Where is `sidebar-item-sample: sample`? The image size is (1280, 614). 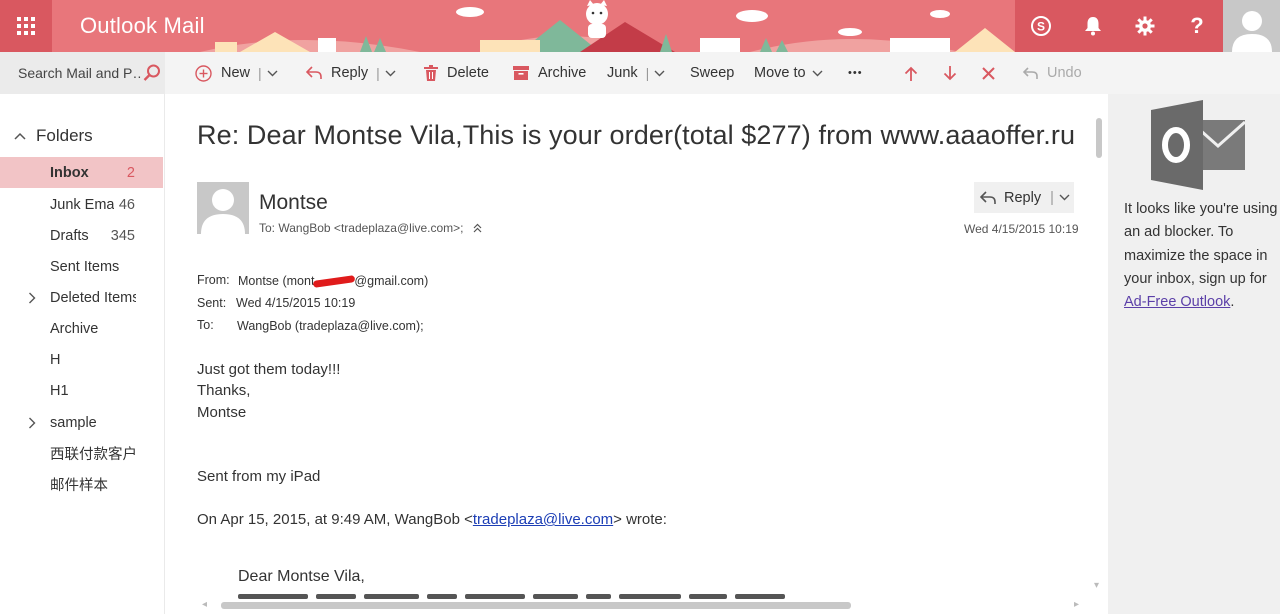
sidebar-item-sample: sample is located at coordinates (81, 422).